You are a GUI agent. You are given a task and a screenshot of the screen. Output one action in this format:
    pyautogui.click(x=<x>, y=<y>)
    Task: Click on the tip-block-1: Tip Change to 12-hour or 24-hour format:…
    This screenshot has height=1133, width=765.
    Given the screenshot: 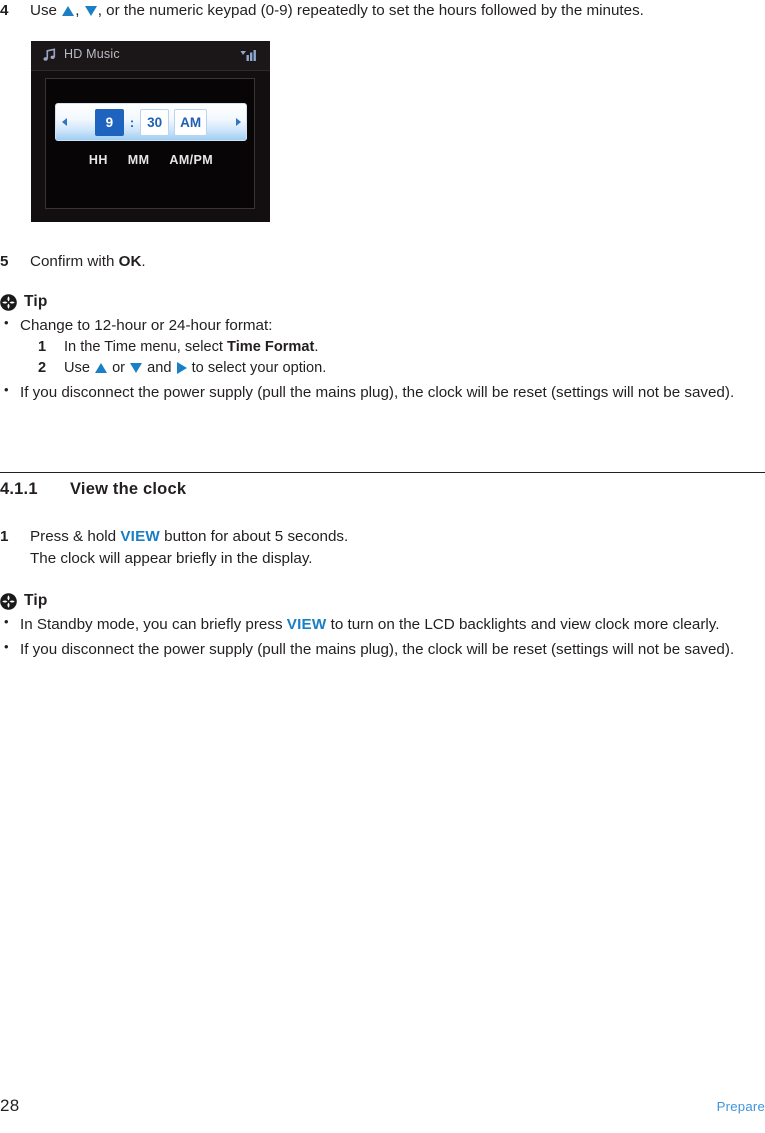 What is the action you would take?
    pyautogui.click(x=382, y=348)
    